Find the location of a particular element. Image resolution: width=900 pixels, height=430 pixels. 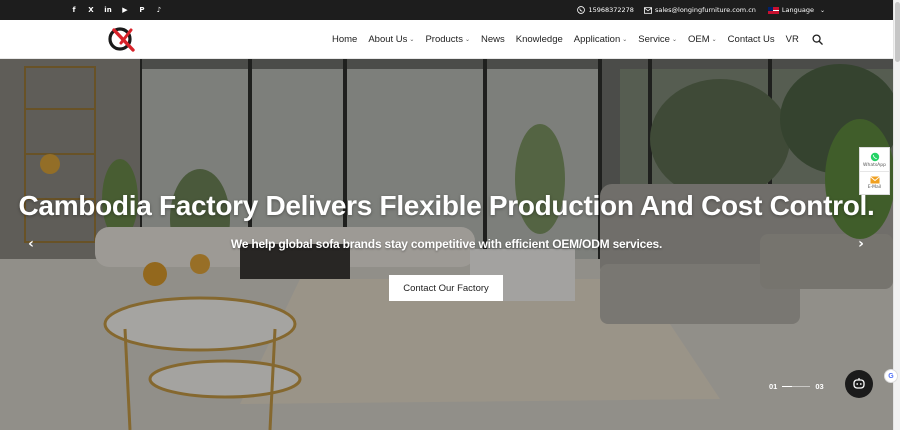

slide-pagination: 01 03 is located at coordinates (796, 386).